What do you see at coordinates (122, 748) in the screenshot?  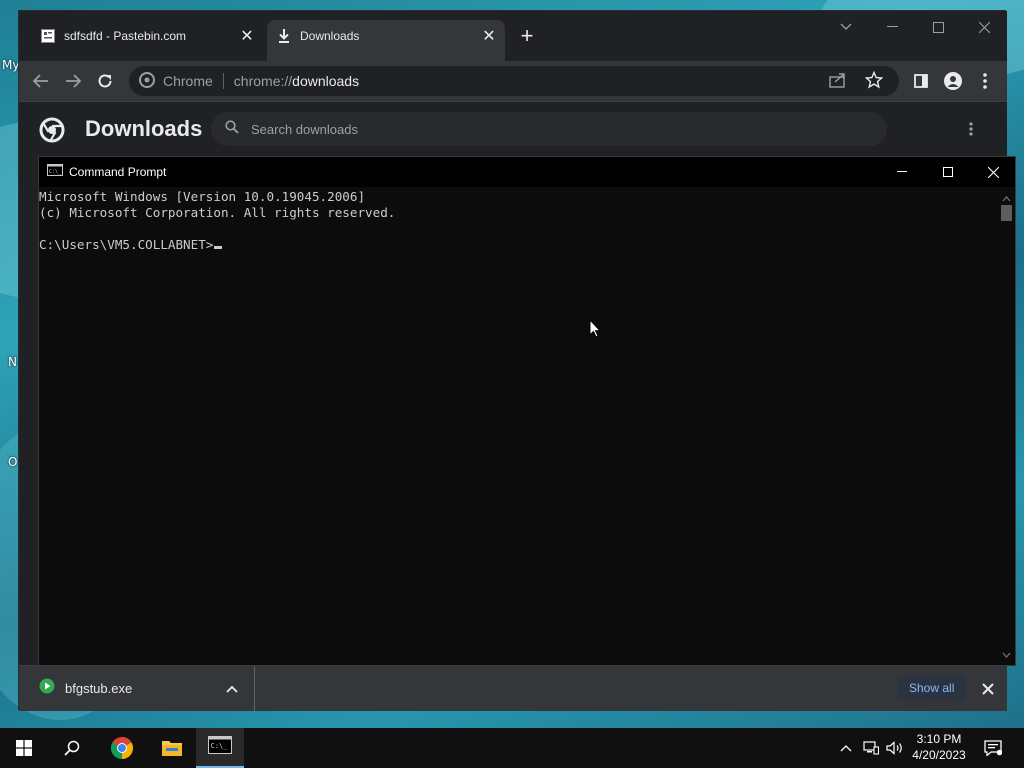 I see `chrome-icon` at bounding box center [122, 748].